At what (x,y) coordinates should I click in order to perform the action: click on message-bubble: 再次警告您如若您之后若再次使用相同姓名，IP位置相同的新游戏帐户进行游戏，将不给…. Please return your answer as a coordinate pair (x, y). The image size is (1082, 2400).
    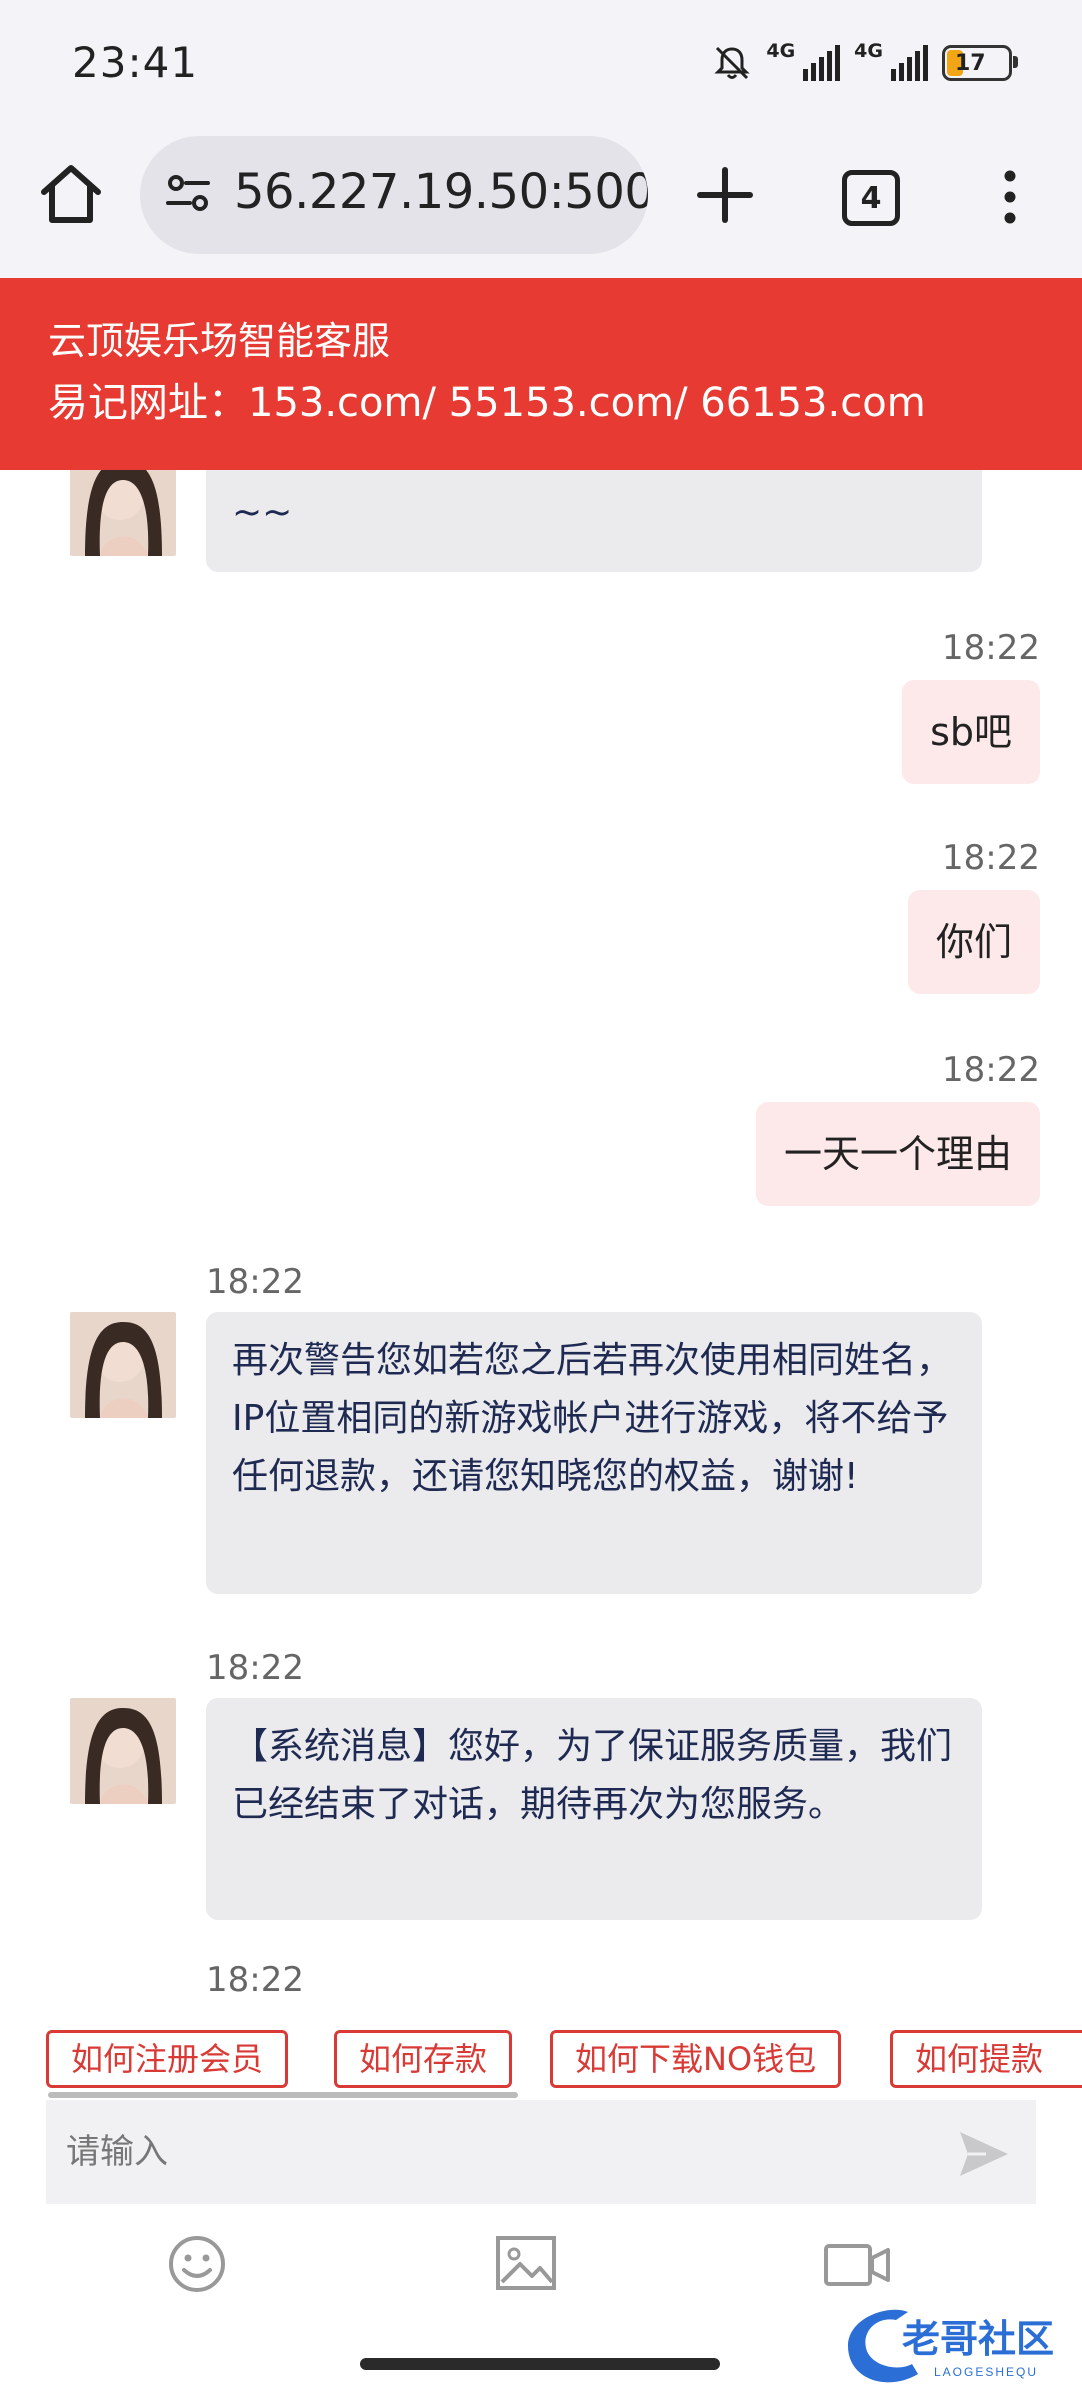
    Looking at the image, I should click on (594, 1453).